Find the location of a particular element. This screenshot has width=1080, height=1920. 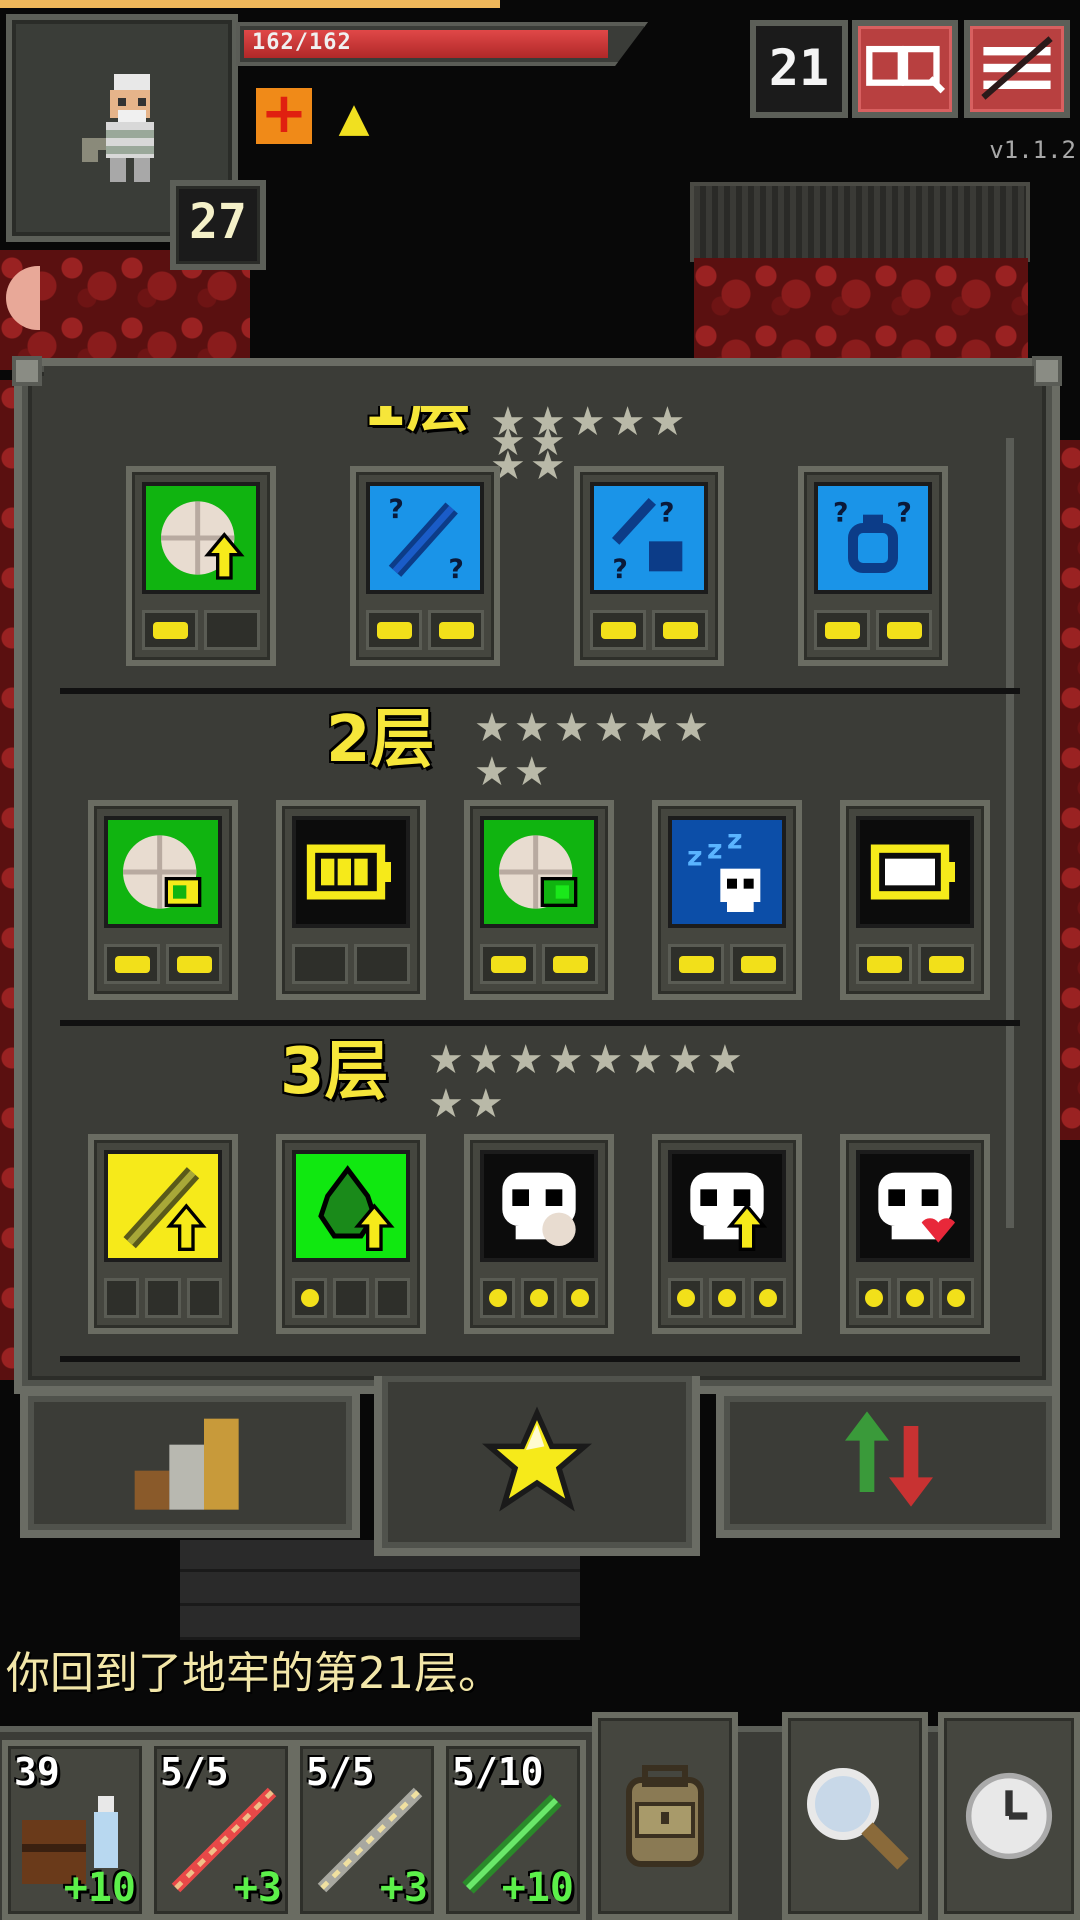

journal-icon is located at coordinates (906, 69).